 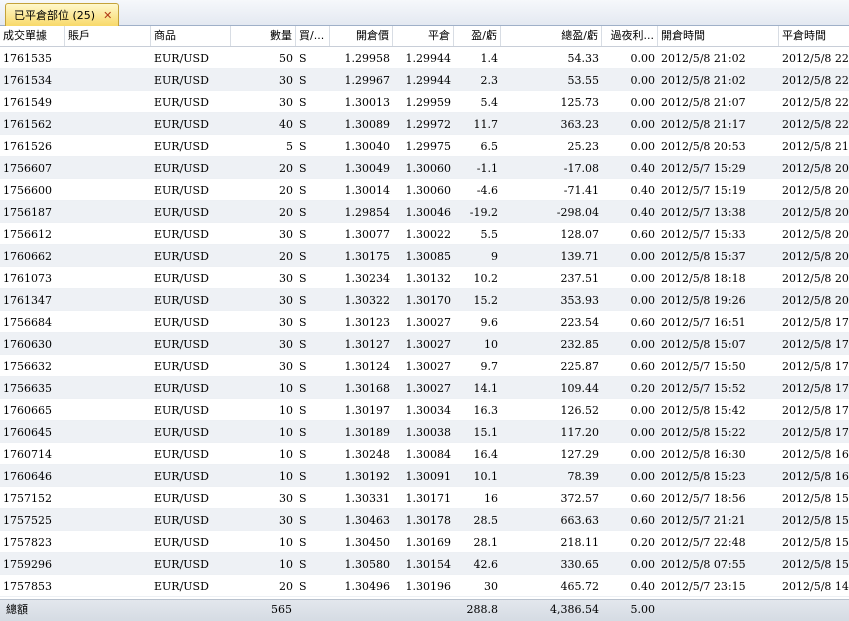 What do you see at coordinates (486, 300) in the screenshot?
I see `cell-pips: 15.2` at bounding box center [486, 300].